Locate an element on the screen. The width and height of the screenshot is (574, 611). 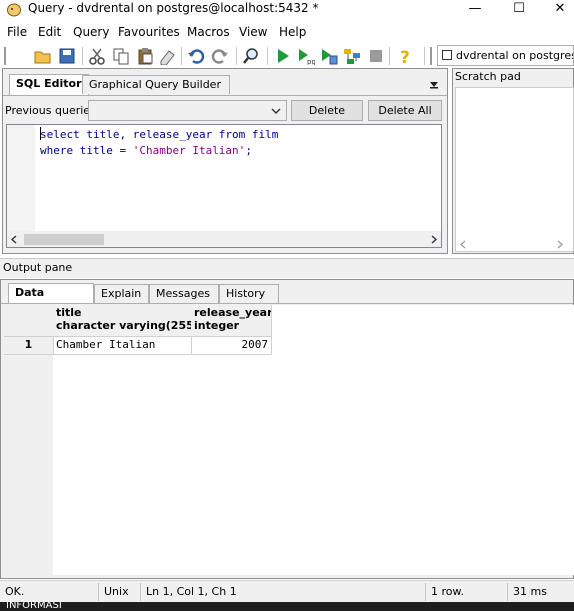
output-pane-title: Output pane is located at coordinates (38, 267).